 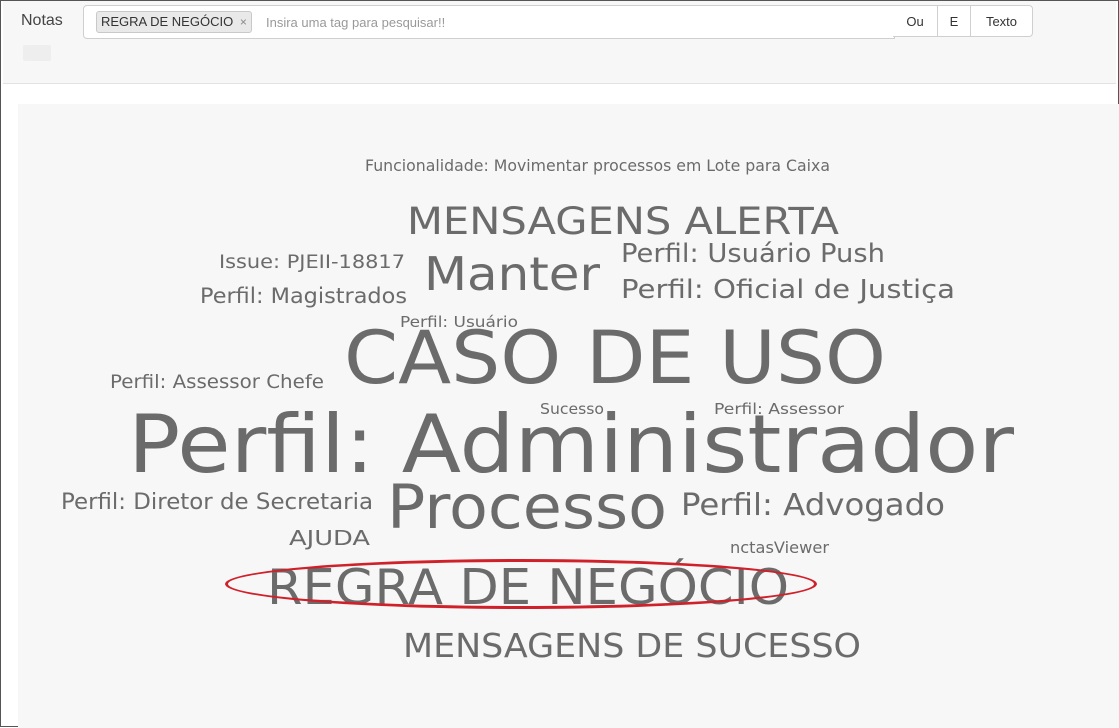 I want to click on tag-cloud-word: Perfil: Assessor Chefe, so click(x=217, y=382).